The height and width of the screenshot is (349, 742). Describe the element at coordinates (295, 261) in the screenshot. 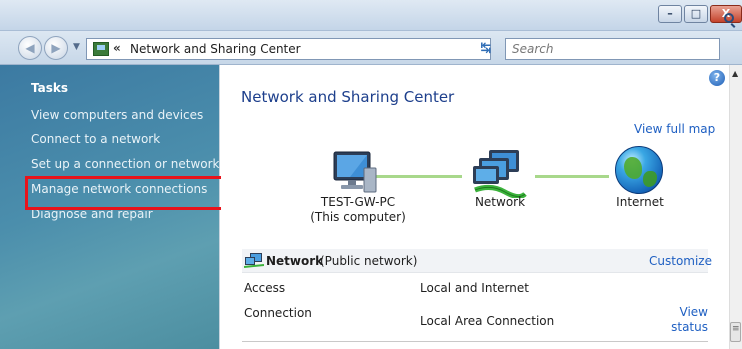

I see `network-name: Network` at that location.